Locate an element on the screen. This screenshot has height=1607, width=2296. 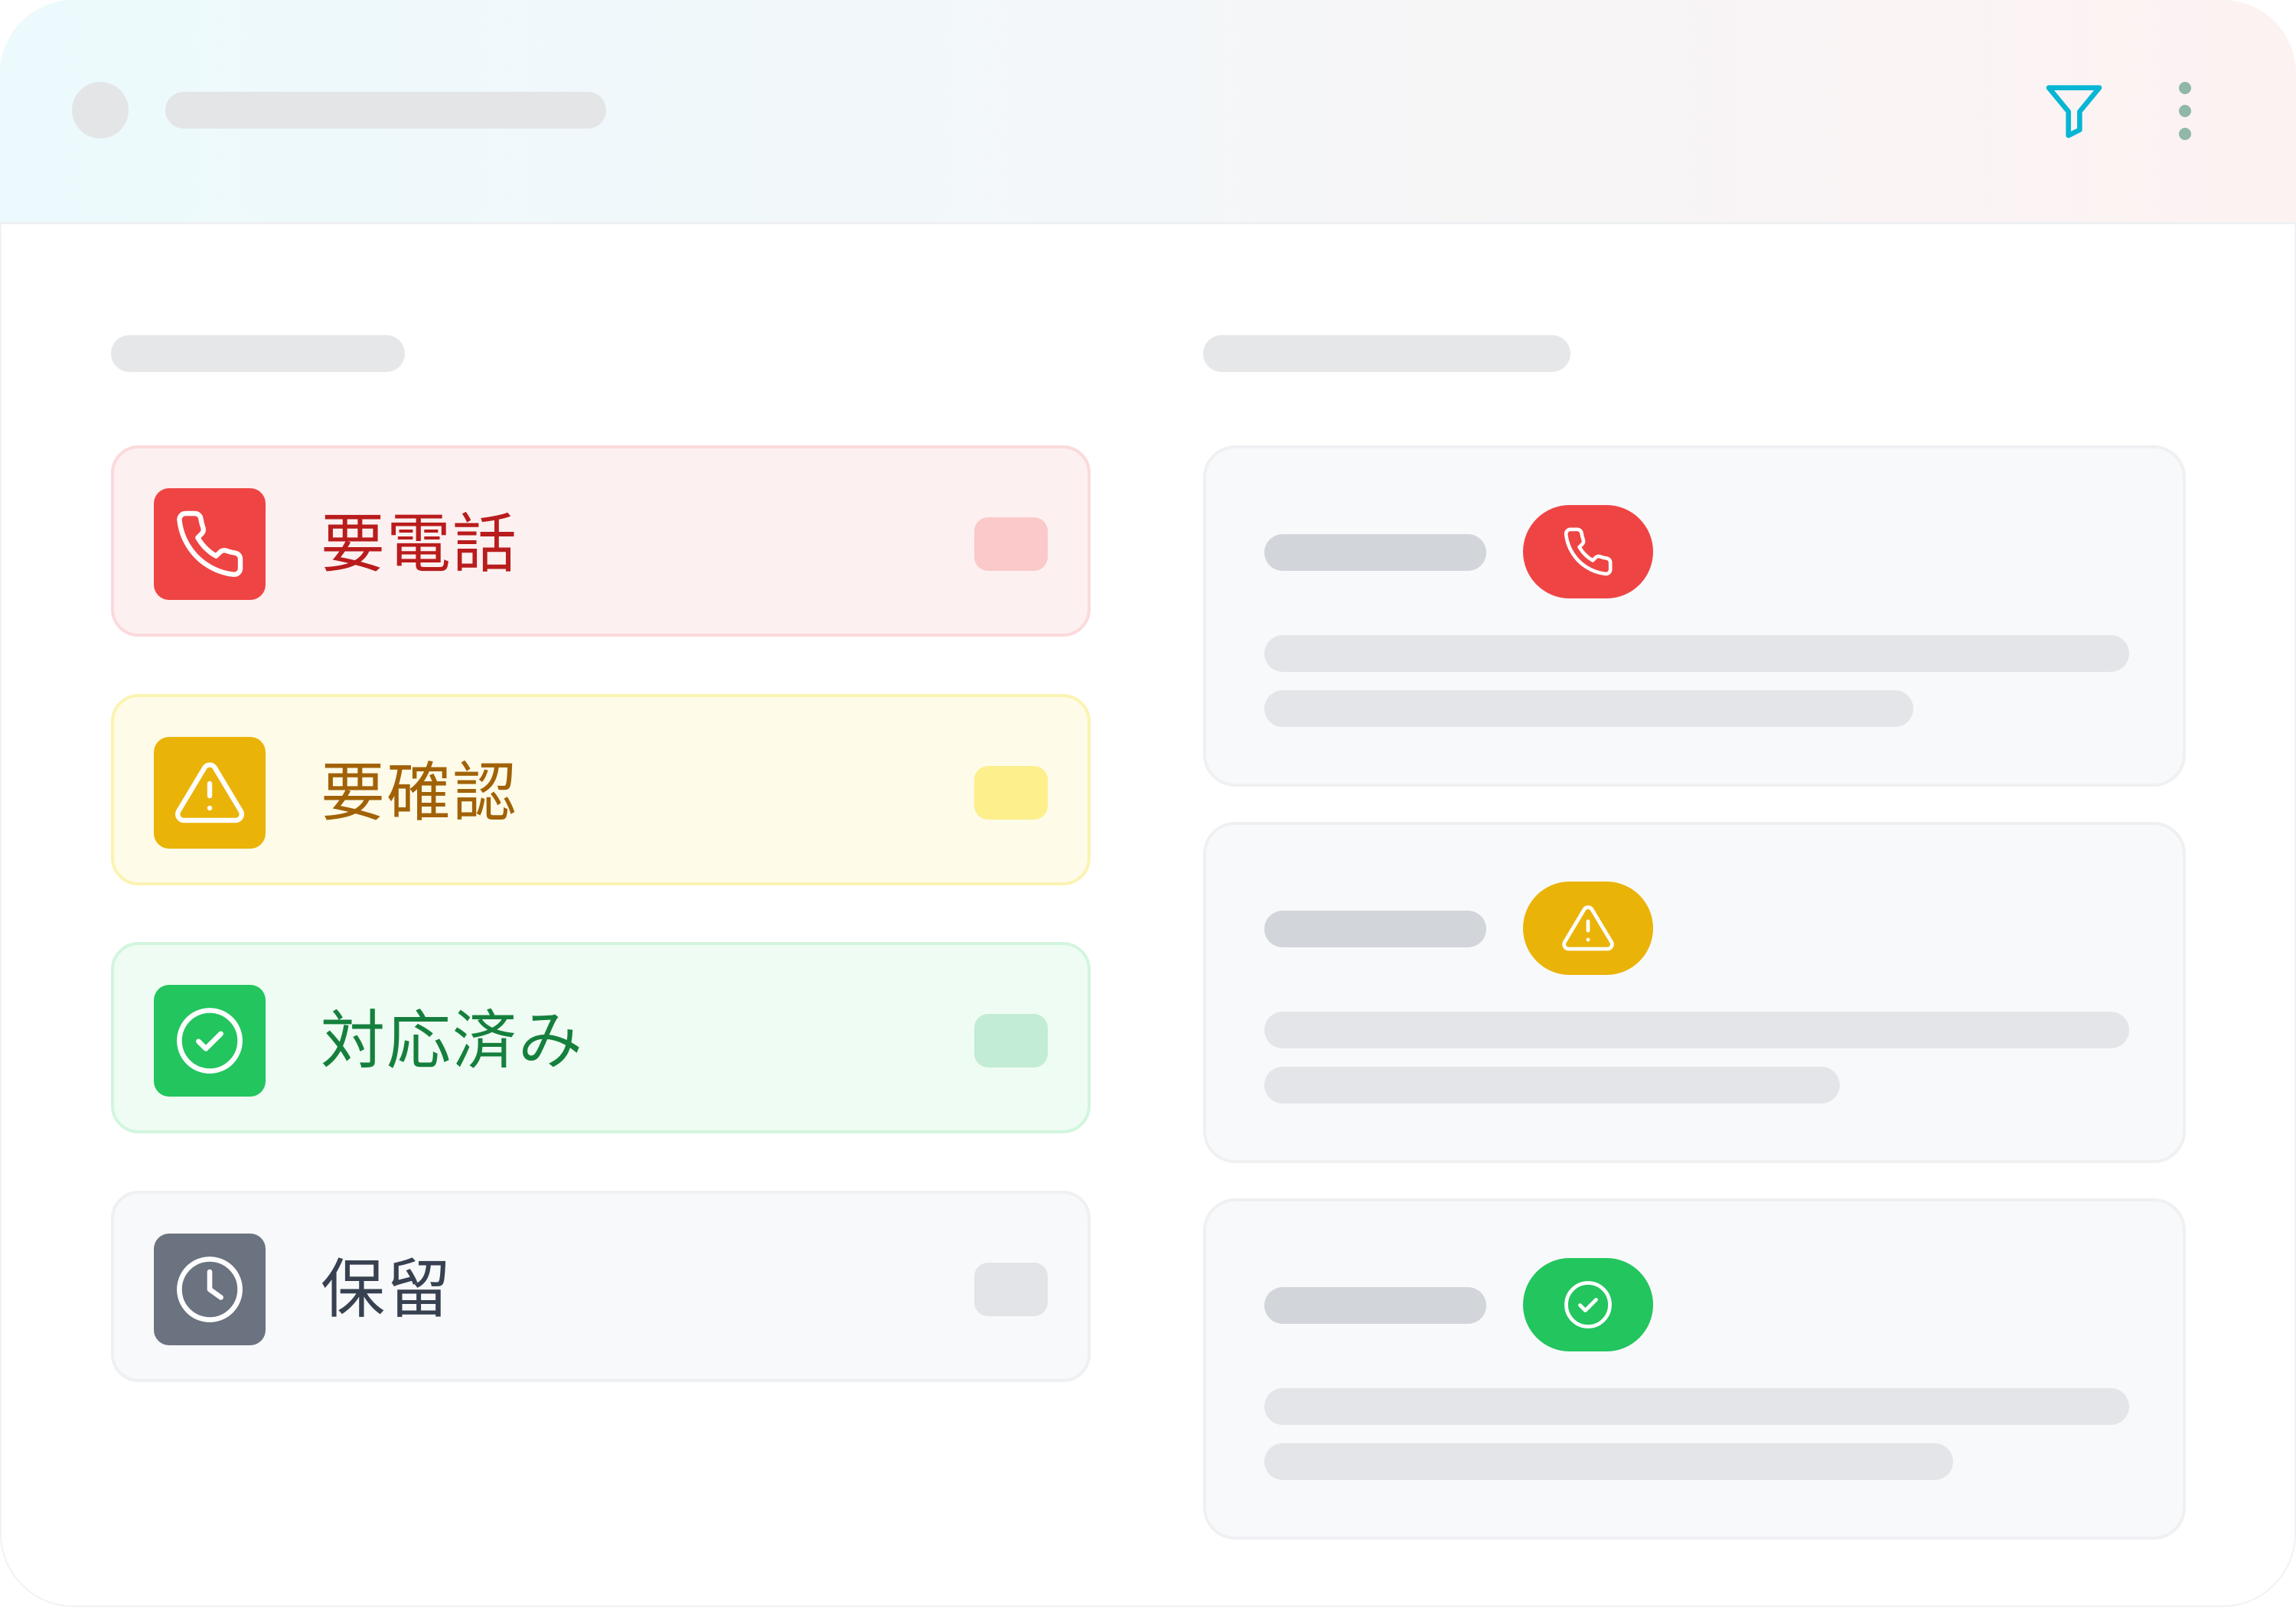
avatar-placeholder is located at coordinates (100, 111).